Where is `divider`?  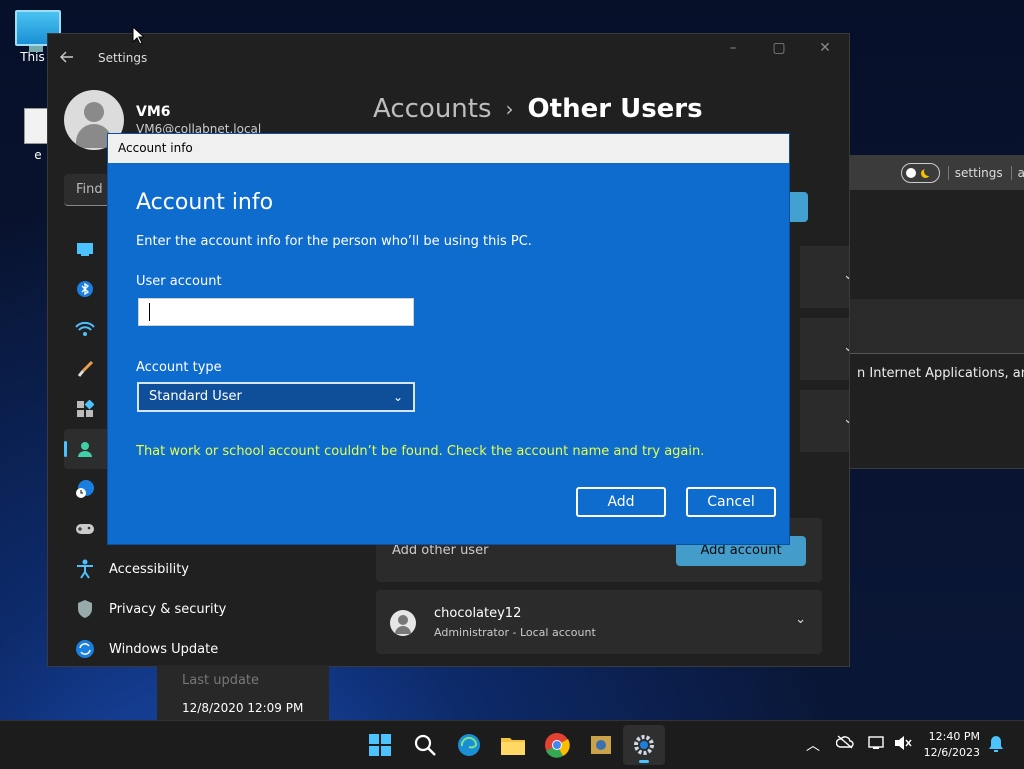
divider is located at coordinates (936, 353).